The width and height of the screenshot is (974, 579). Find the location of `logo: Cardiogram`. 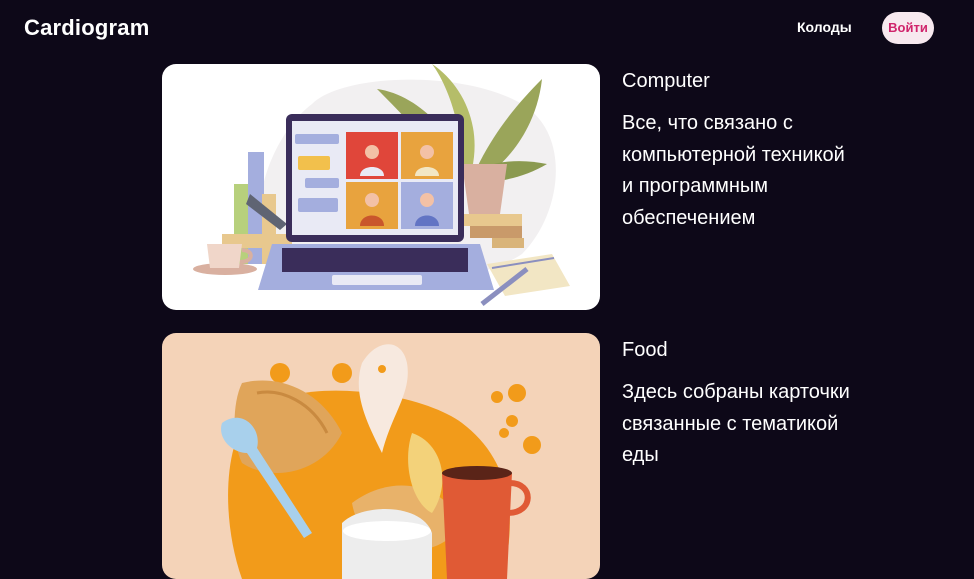

logo: Cardiogram is located at coordinates (86, 28).